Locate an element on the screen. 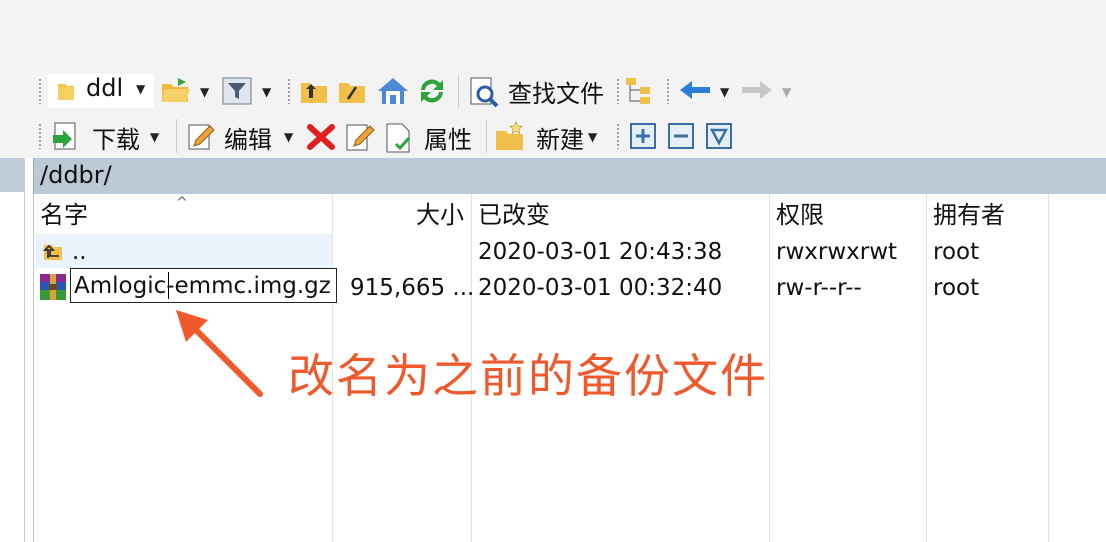 This screenshot has width=1106, height=542. column-header-permissions: 权限 is located at coordinates (800, 213).